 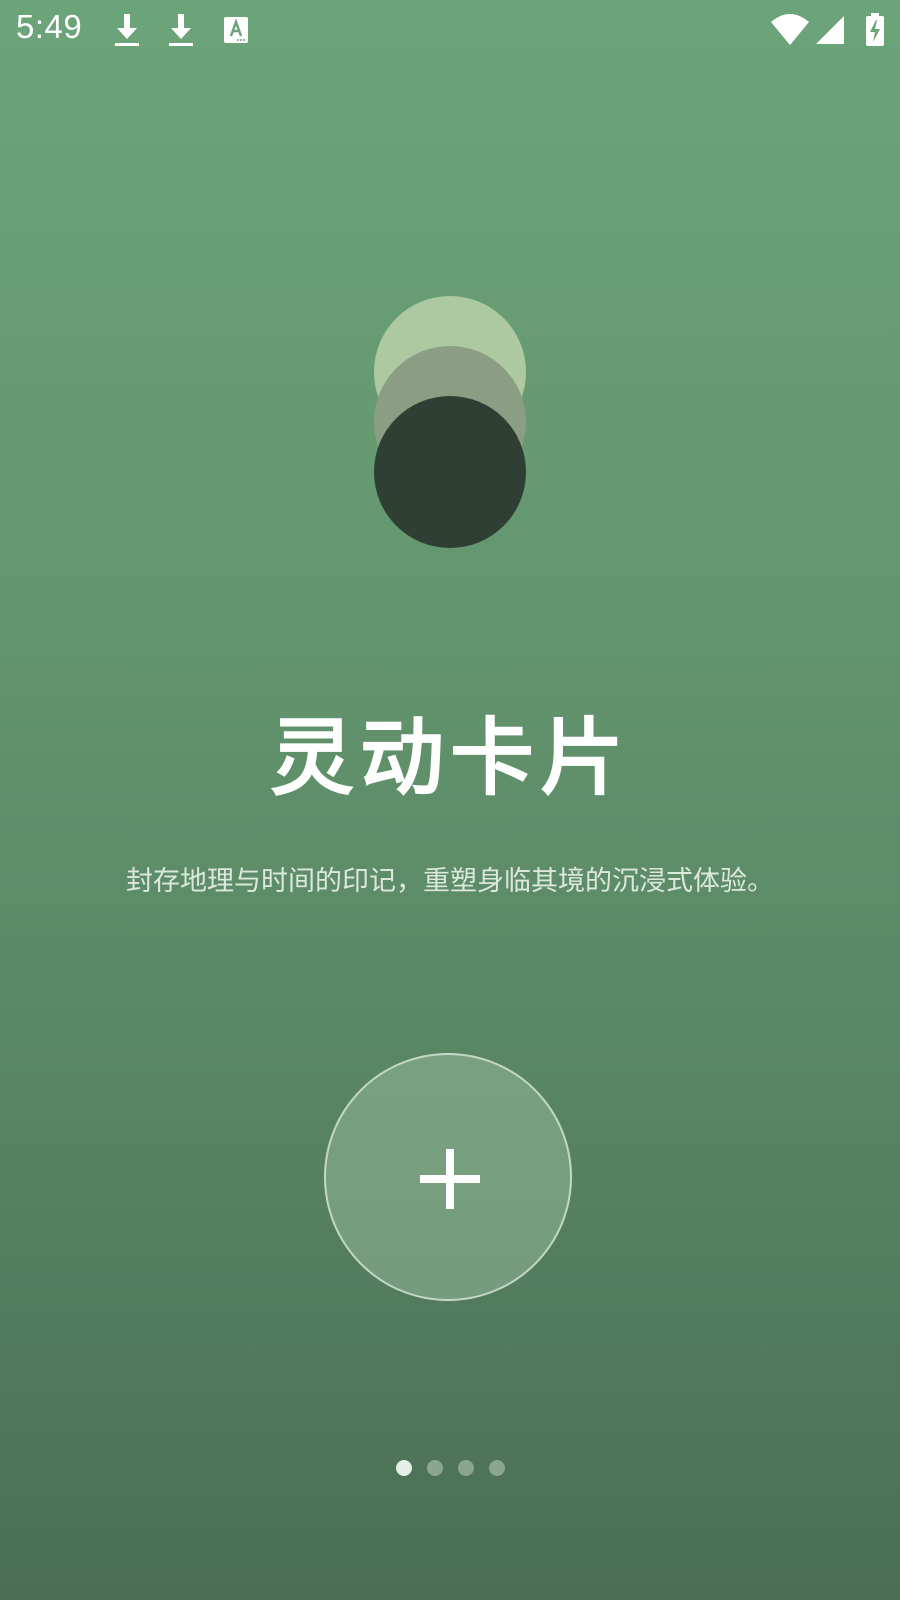 I want to click on page-indicator, so click(x=450, y=1468).